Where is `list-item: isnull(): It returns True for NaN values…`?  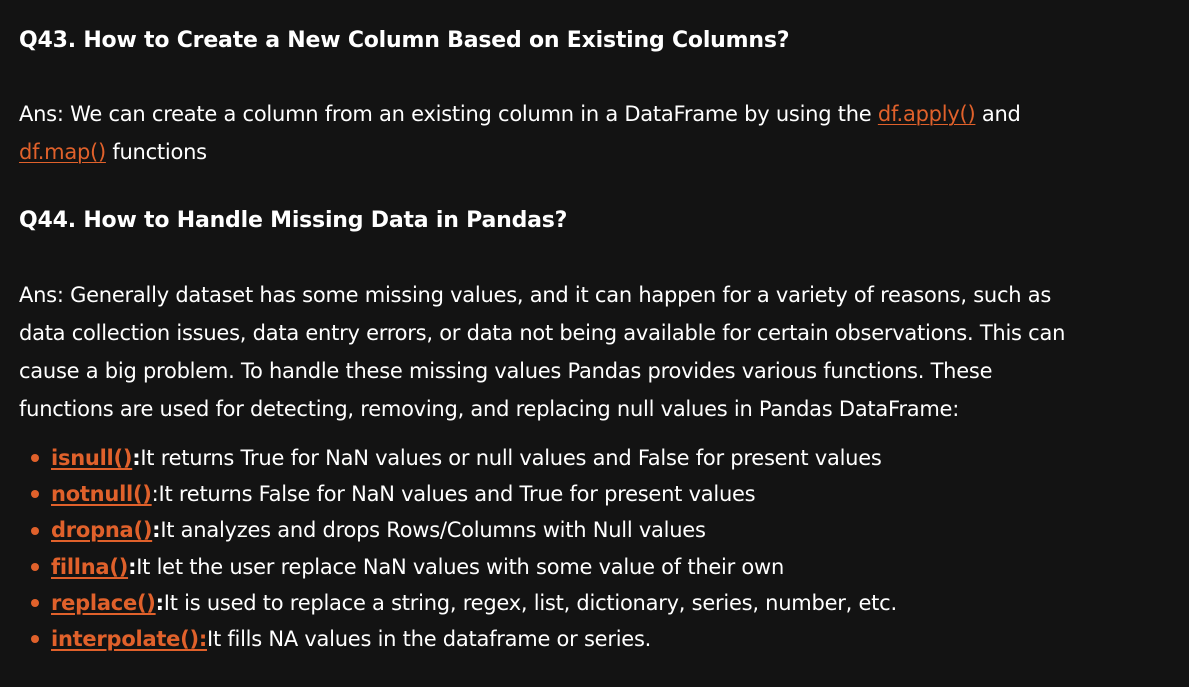
list-item: isnull(): It returns True for NaN values… is located at coordinates (610, 458).